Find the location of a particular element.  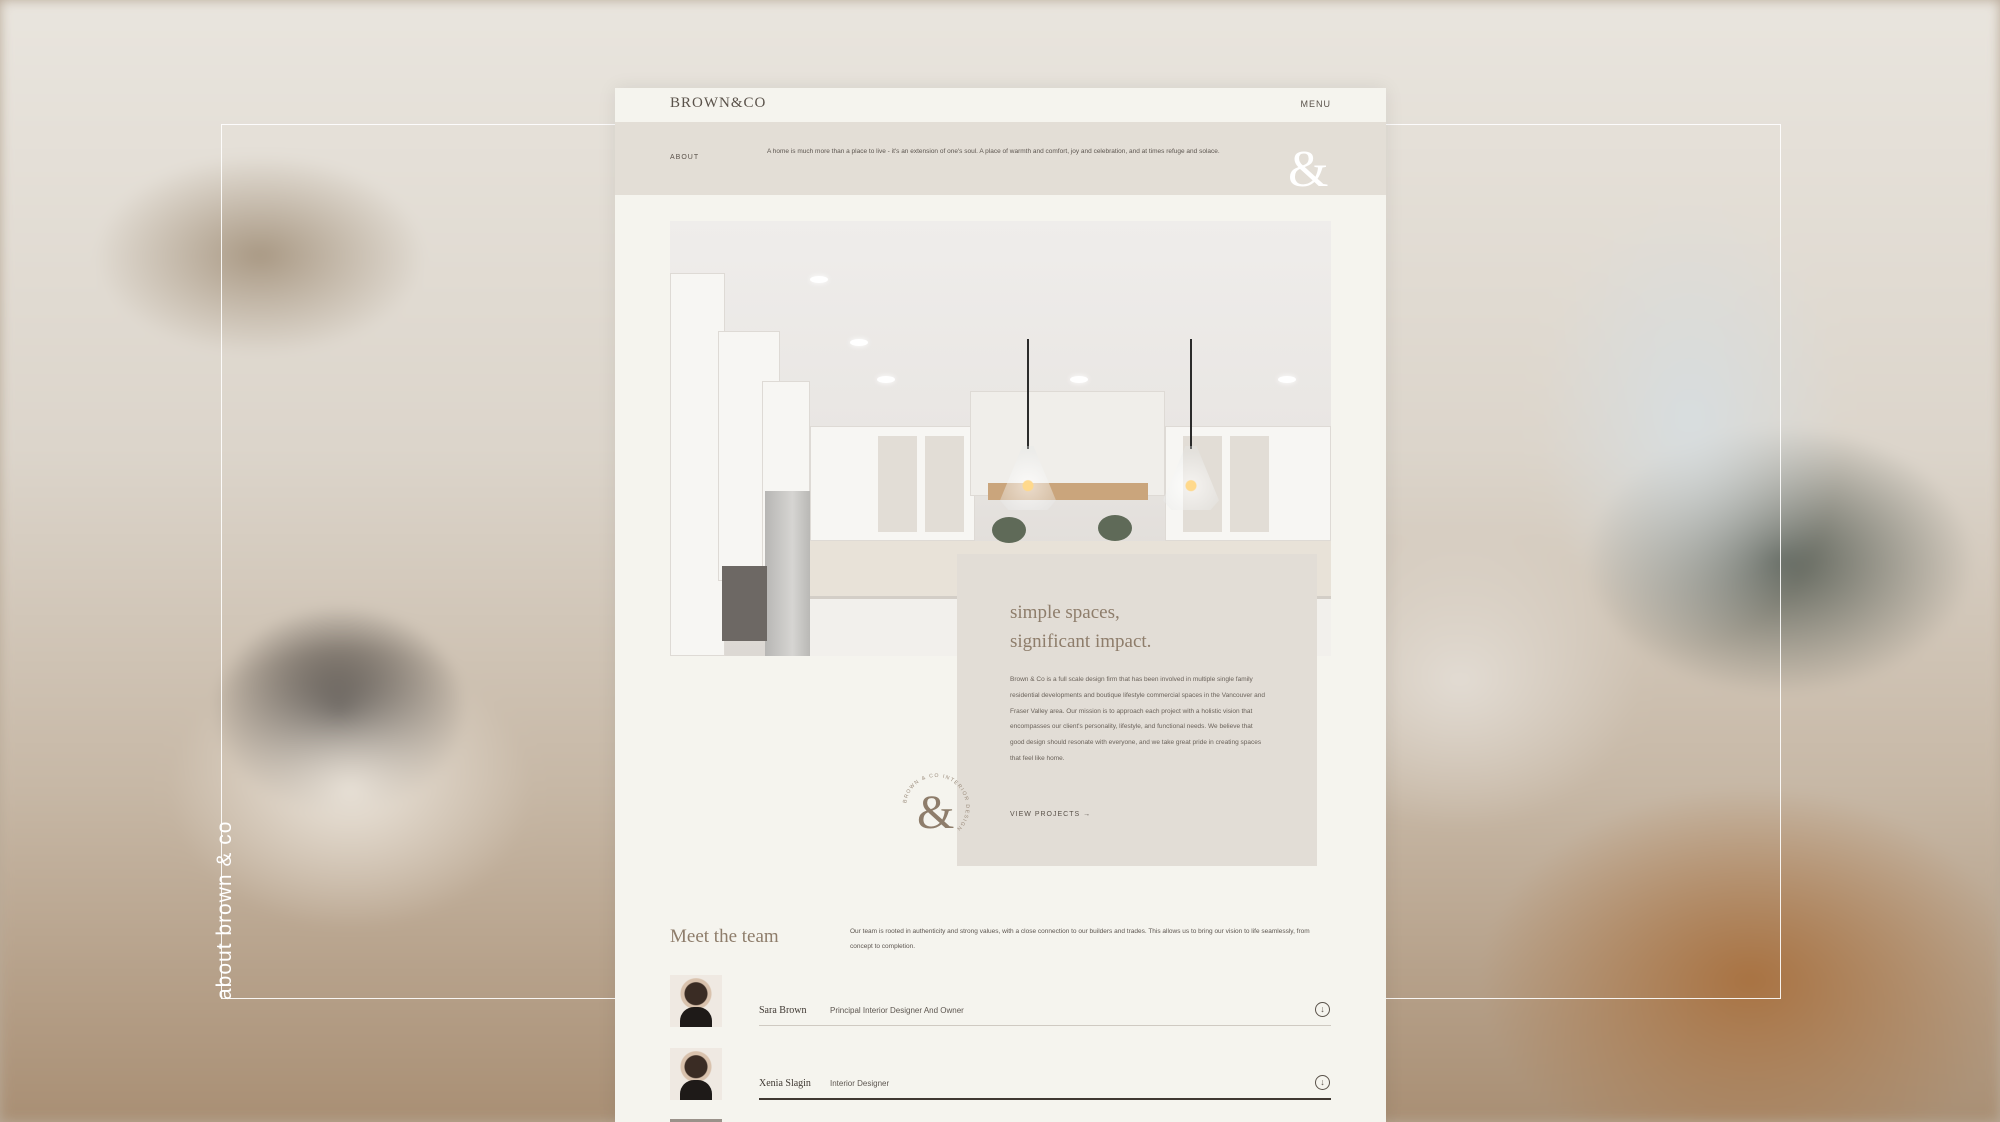

team-member-row: Xenia Slagin Interior Designer ↓ is located at coordinates (1000, 1074).